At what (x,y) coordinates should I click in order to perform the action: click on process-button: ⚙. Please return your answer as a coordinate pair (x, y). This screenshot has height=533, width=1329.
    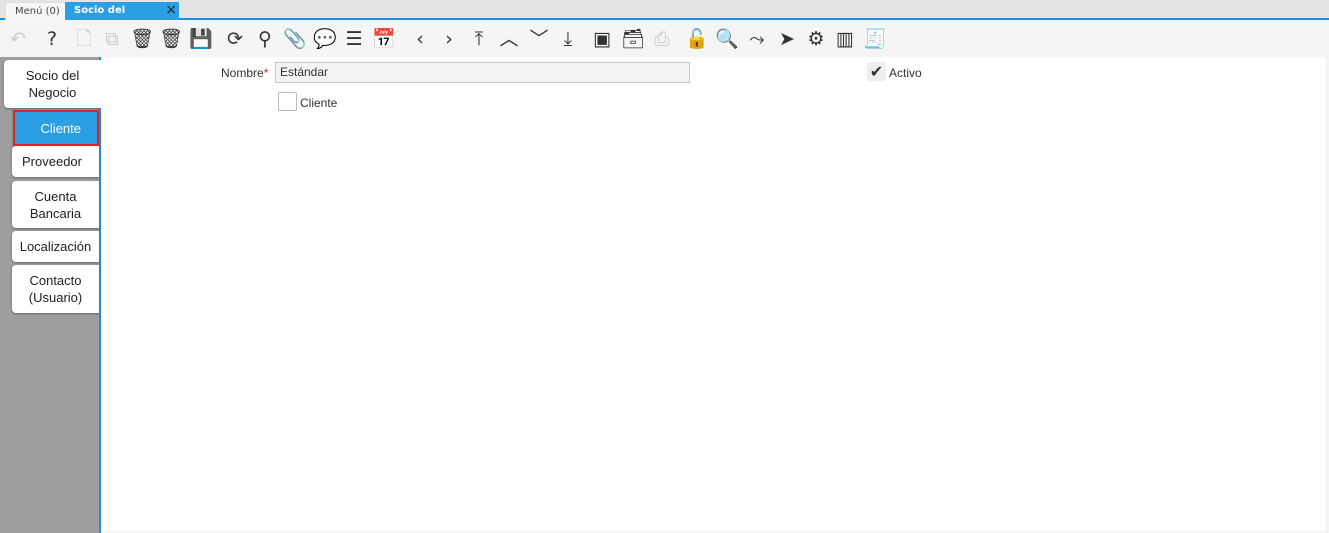
    Looking at the image, I should click on (816, 39).